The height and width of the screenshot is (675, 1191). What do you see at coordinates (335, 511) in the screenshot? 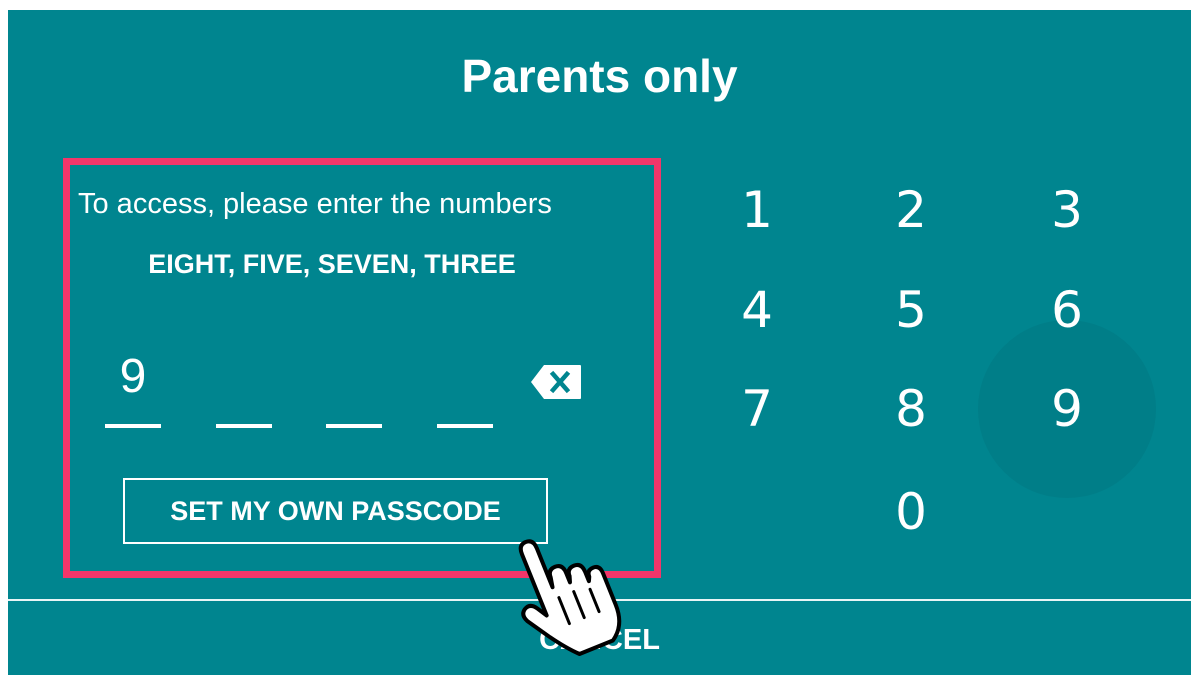
I see `set-own-passcode-button: SET MY OWN PASSCODE` at bounding box center [335, 511].